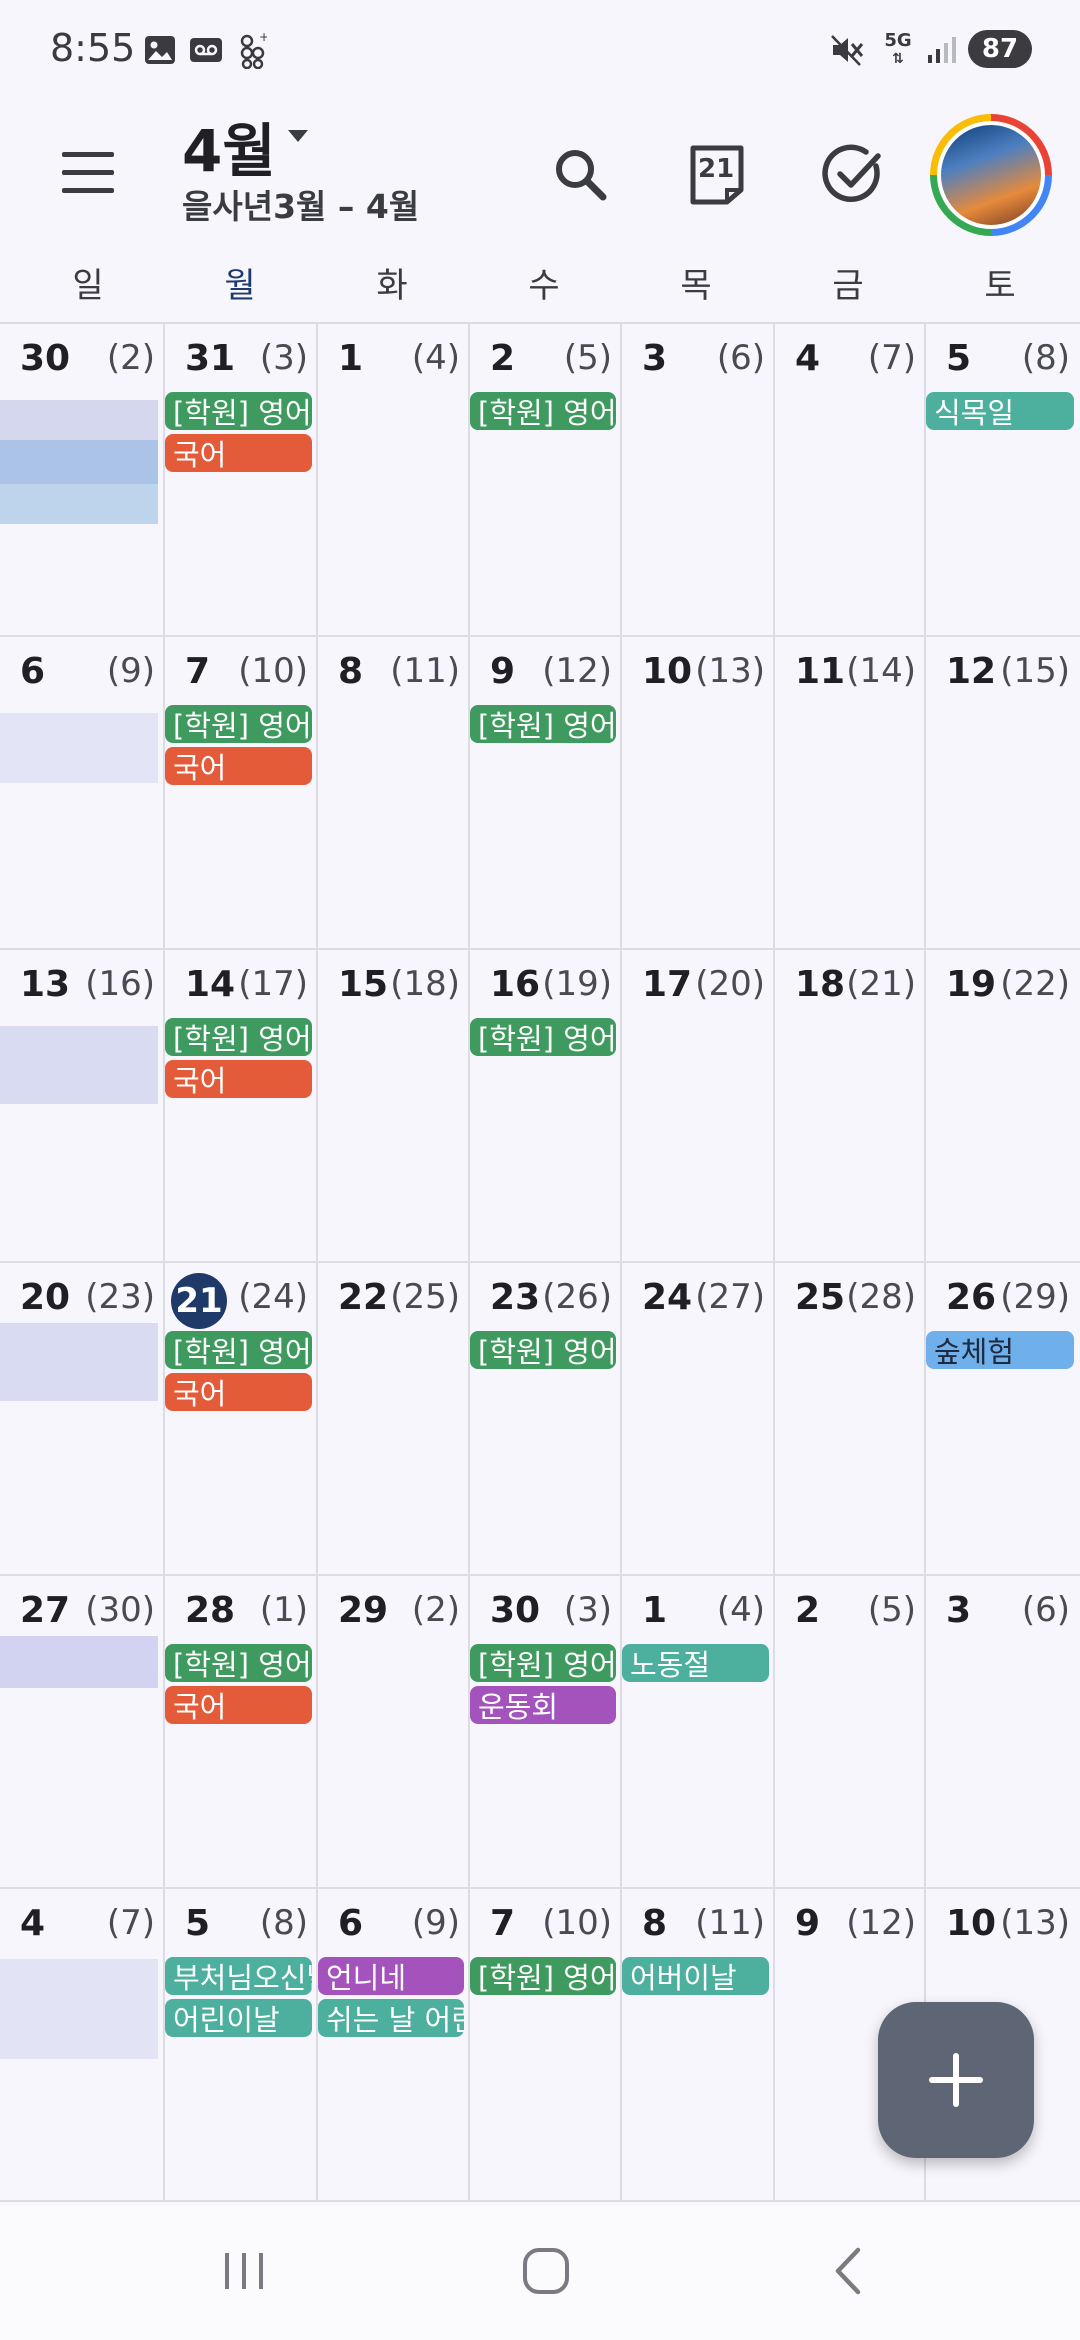 This screenshot has height=2340, width=1080. What do you see at coordinates (391, 1976) in the screenshot?
I see `event-chip: 언니네` at bounding box center [391, 1976].